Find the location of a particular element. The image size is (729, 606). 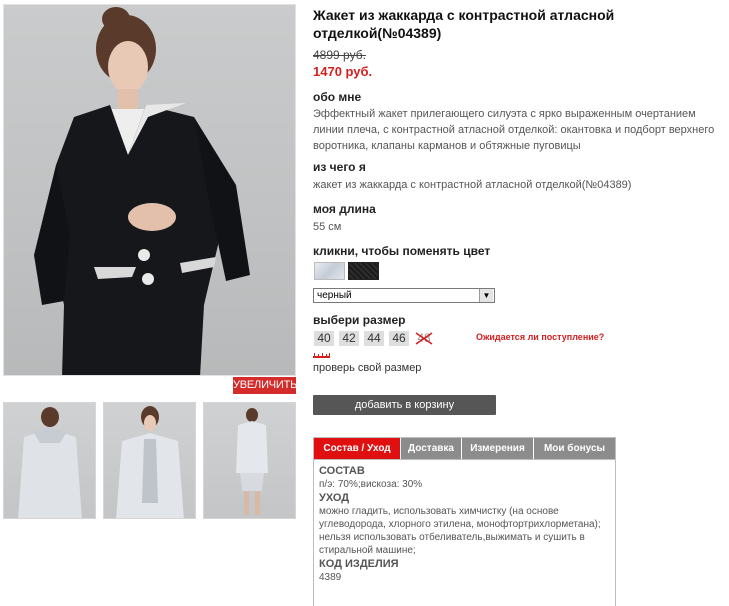

thumbnail-back-view is located at coordinates (49, 460).